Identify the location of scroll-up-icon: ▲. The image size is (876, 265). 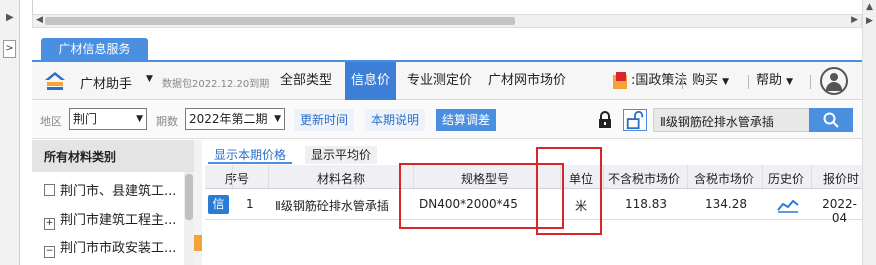
(869, 7).